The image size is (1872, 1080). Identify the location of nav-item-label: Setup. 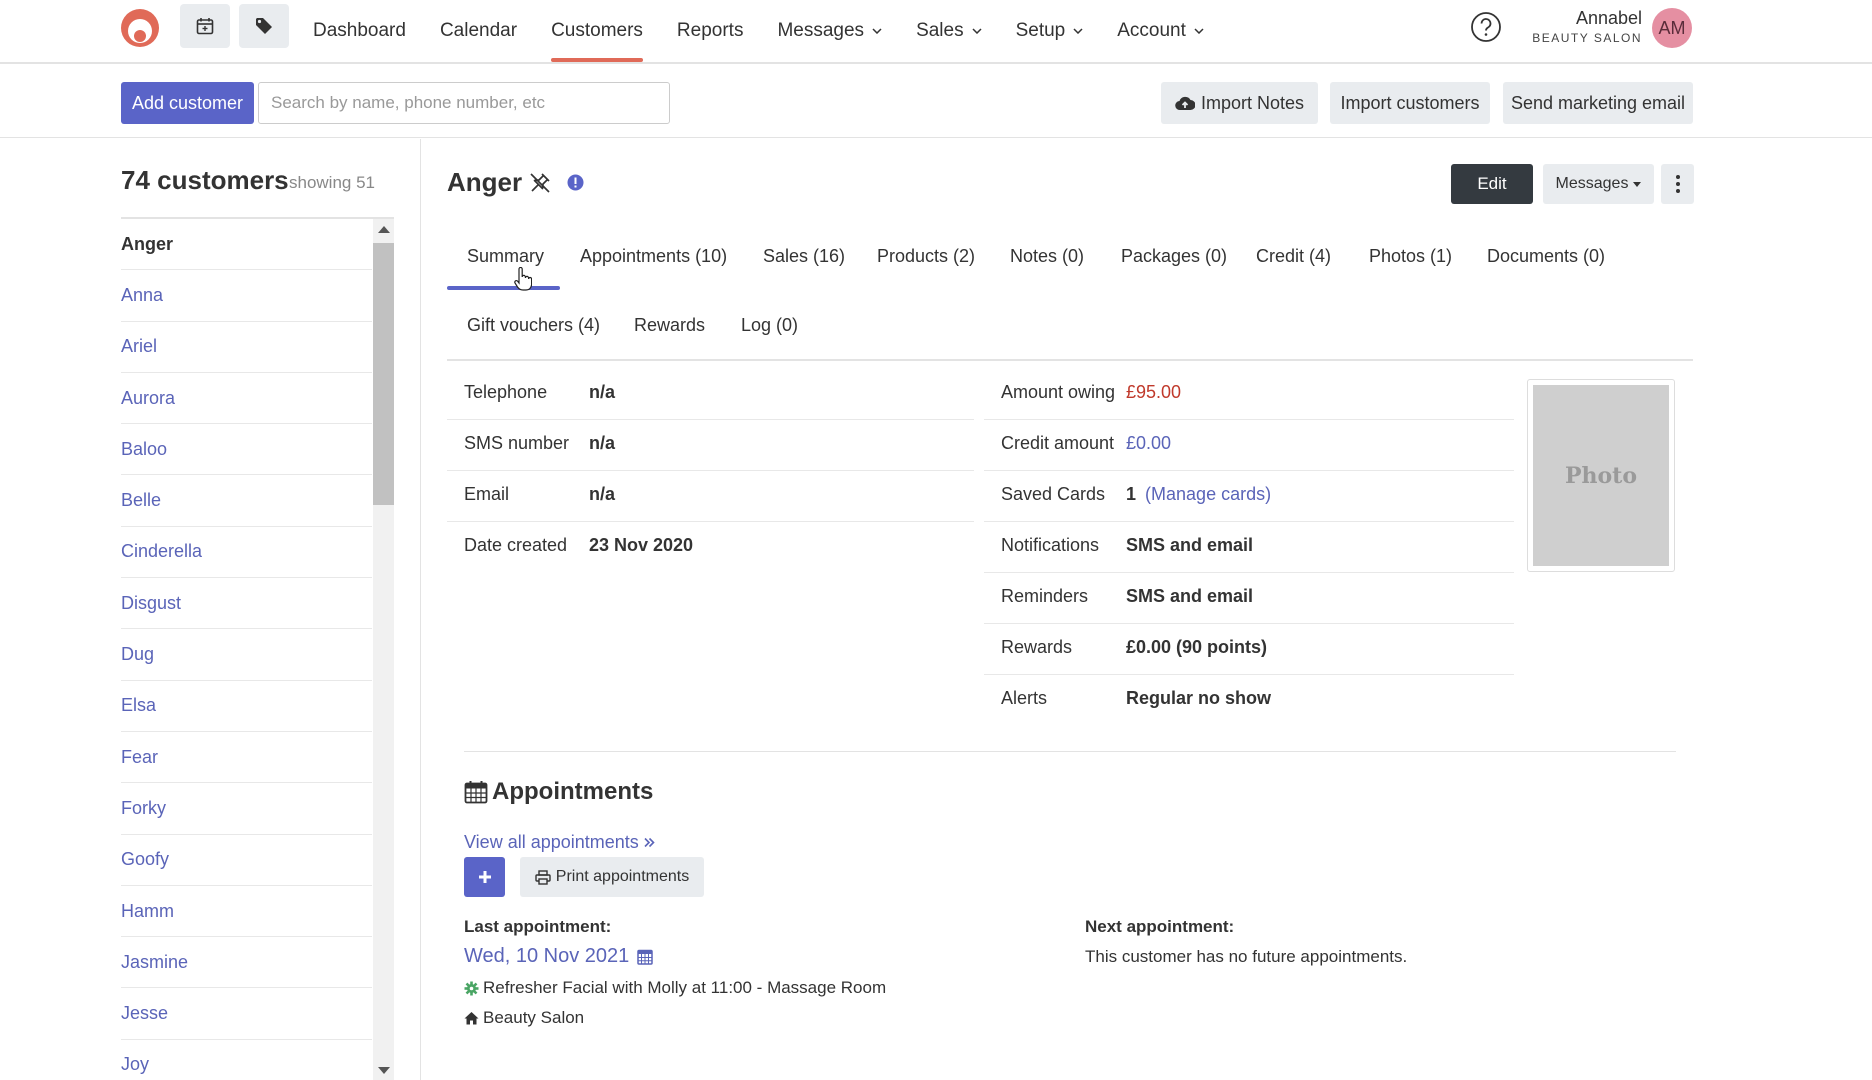
(1040, 30).